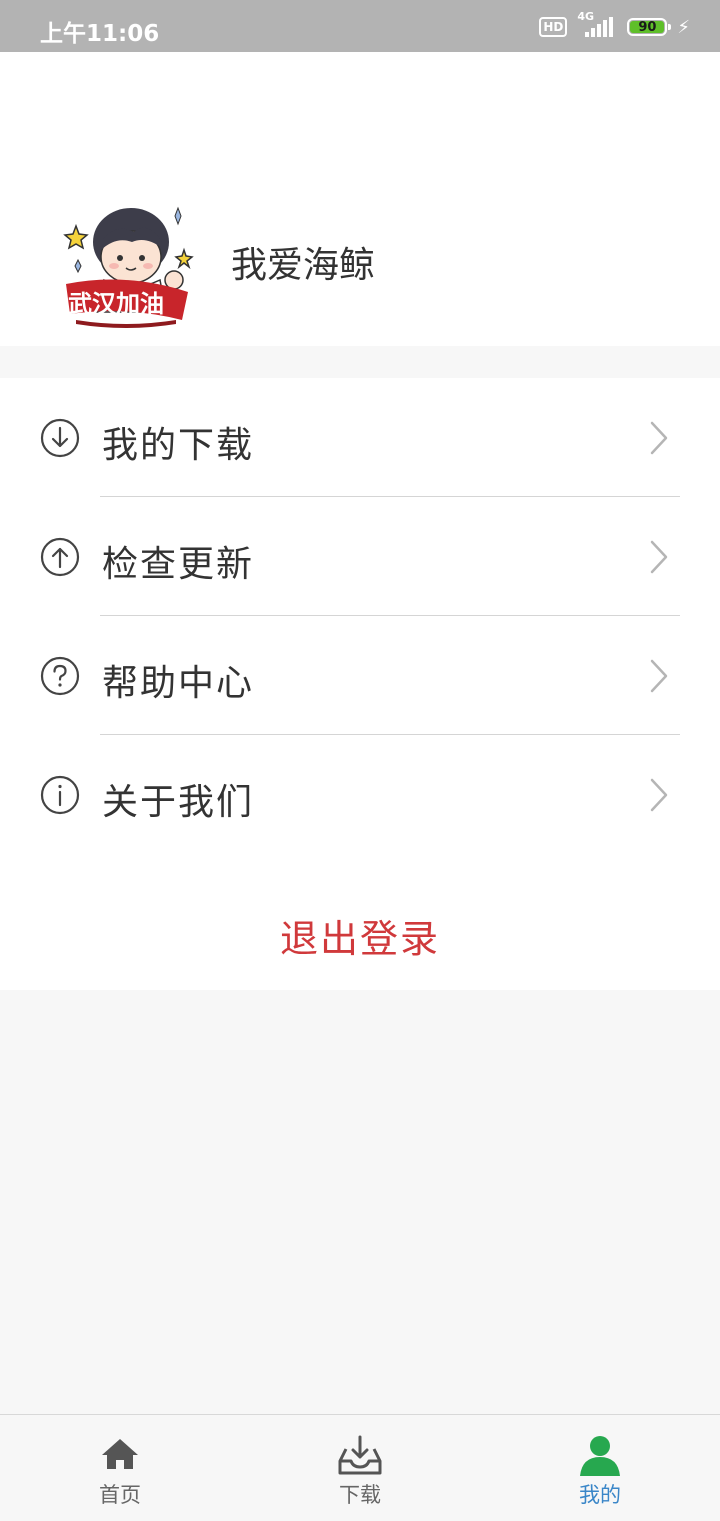 The width and height of the screenshot is (720, 1521). What do you see at coordinates (178, 802) in the screenshot?
I see `menu-item-label: 关于我们` at bounding box center [178, 802].